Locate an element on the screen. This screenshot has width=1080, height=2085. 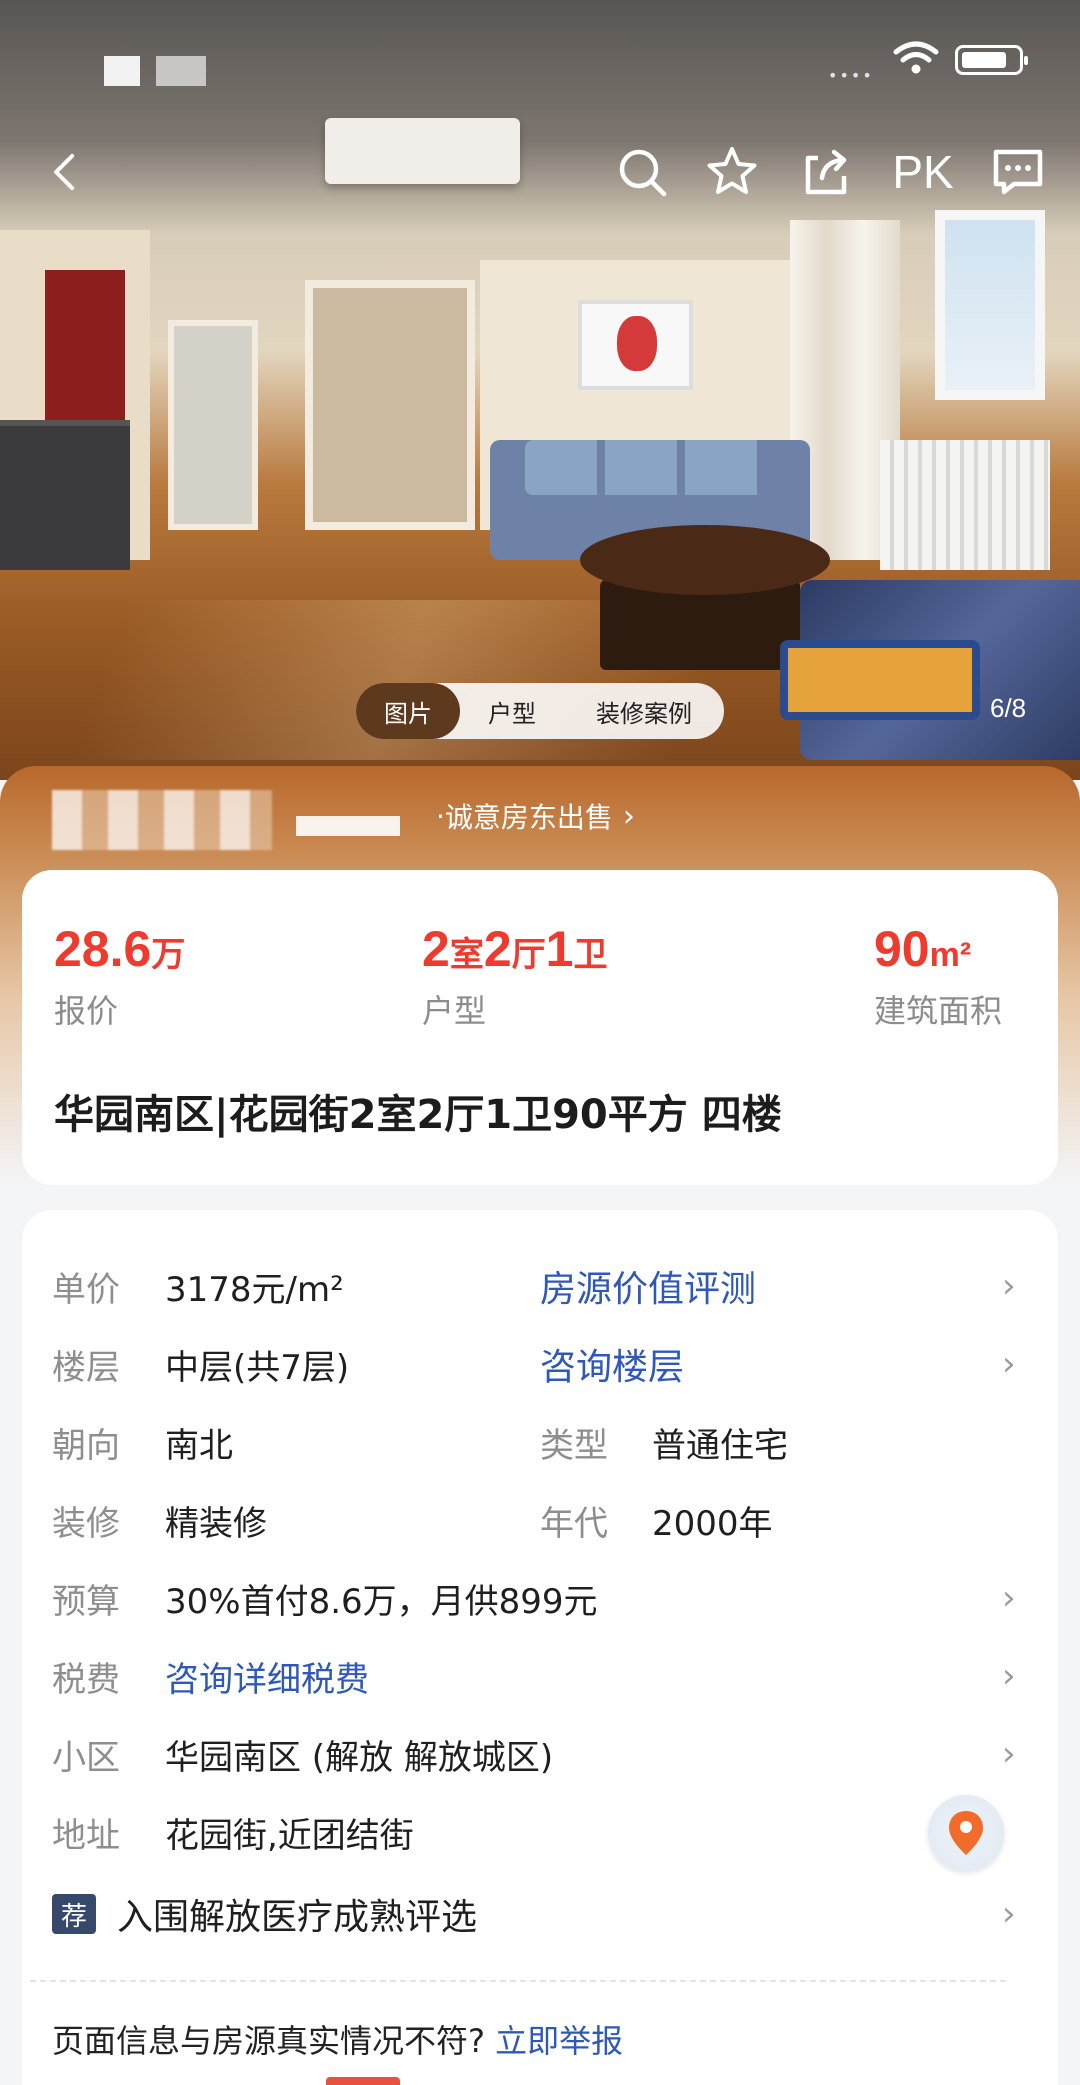
sincere-owner-link: · 诚意房东出售 › is located at coordinates (535, 816).